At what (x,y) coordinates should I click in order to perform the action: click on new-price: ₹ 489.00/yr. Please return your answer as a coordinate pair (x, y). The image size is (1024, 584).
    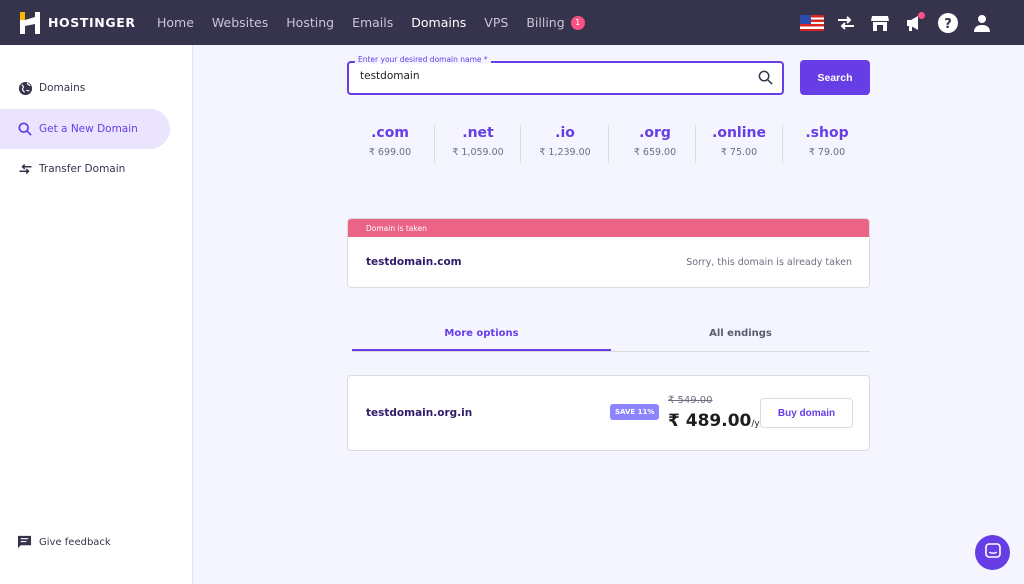
    Looking at the image, I should click on (715, 421).